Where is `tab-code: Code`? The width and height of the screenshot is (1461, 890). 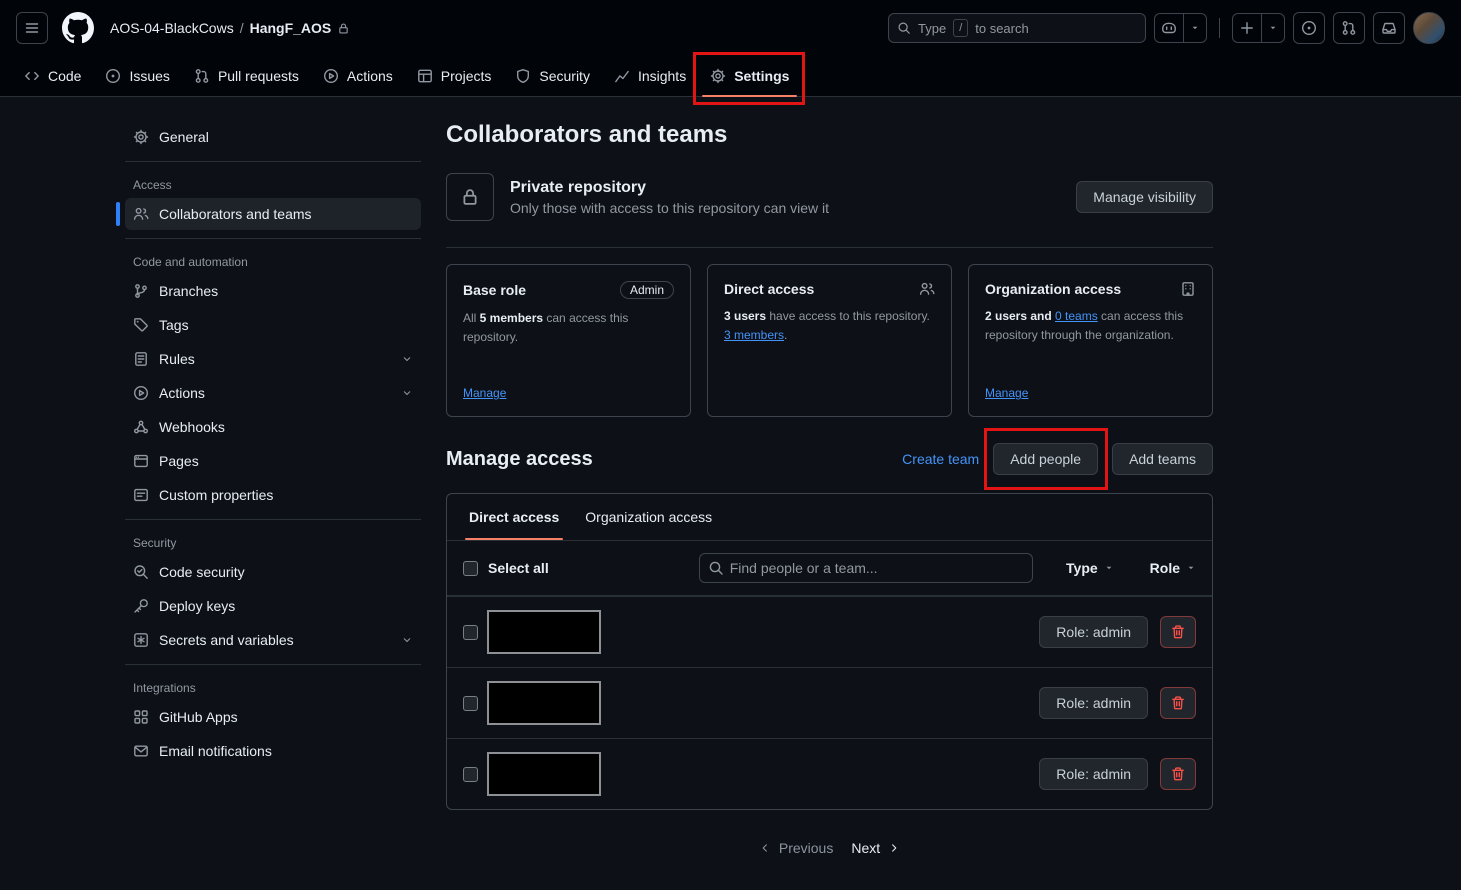 tab-code: Code is located at coordinates (52, 76).